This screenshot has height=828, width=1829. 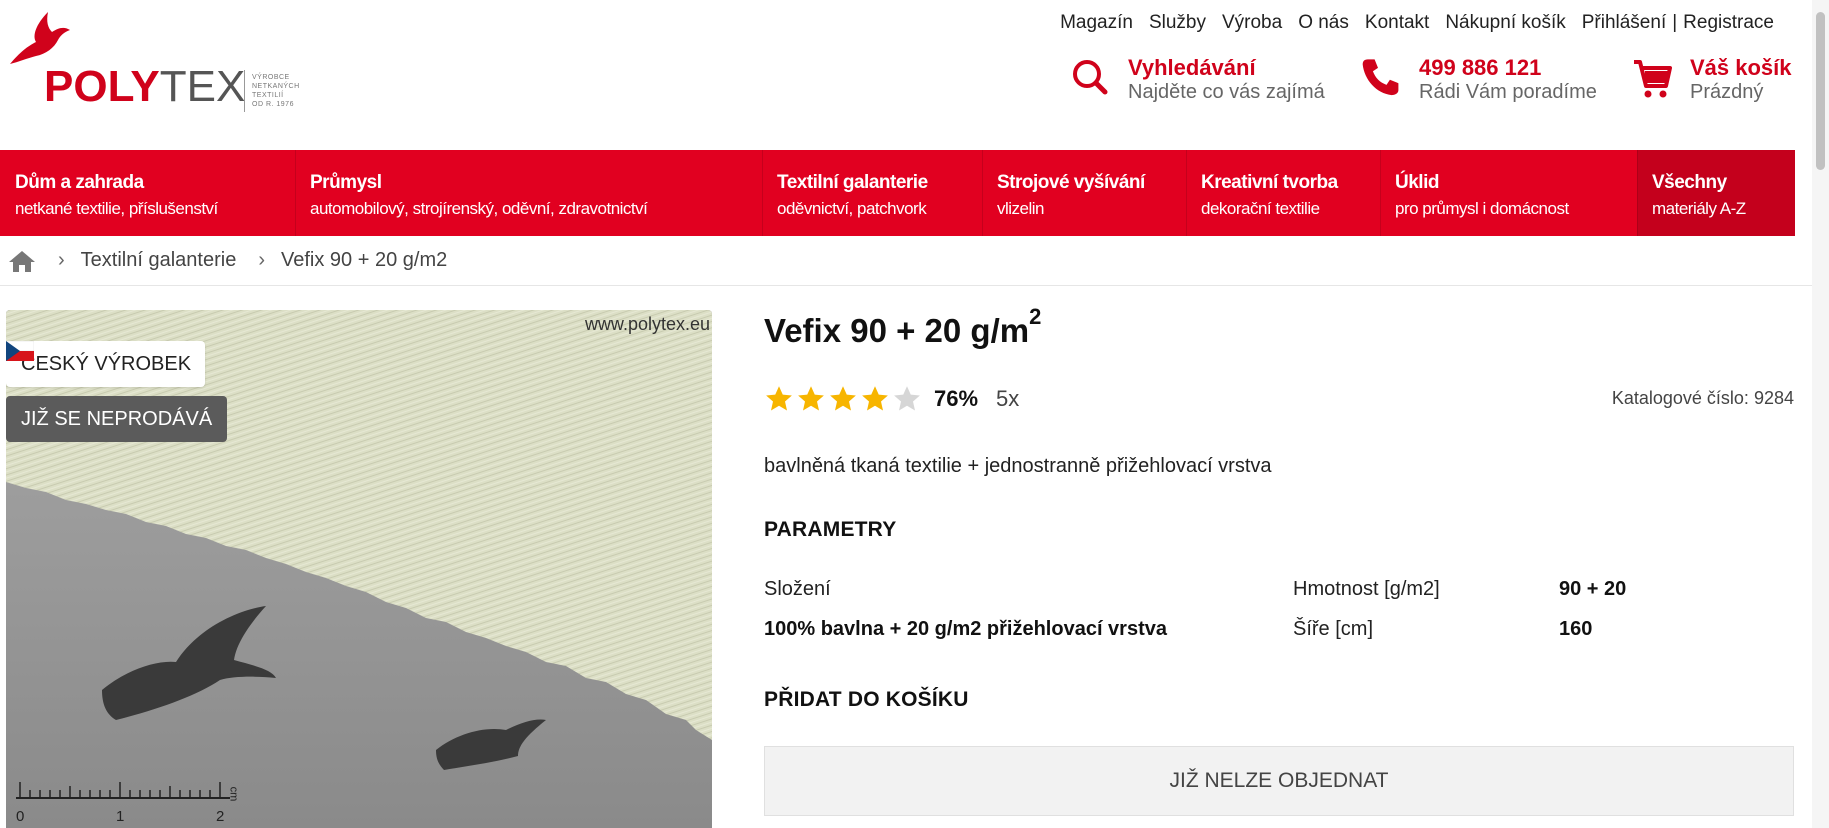 I want to click on rating-percent: 76%, so click(x=956, y=398).